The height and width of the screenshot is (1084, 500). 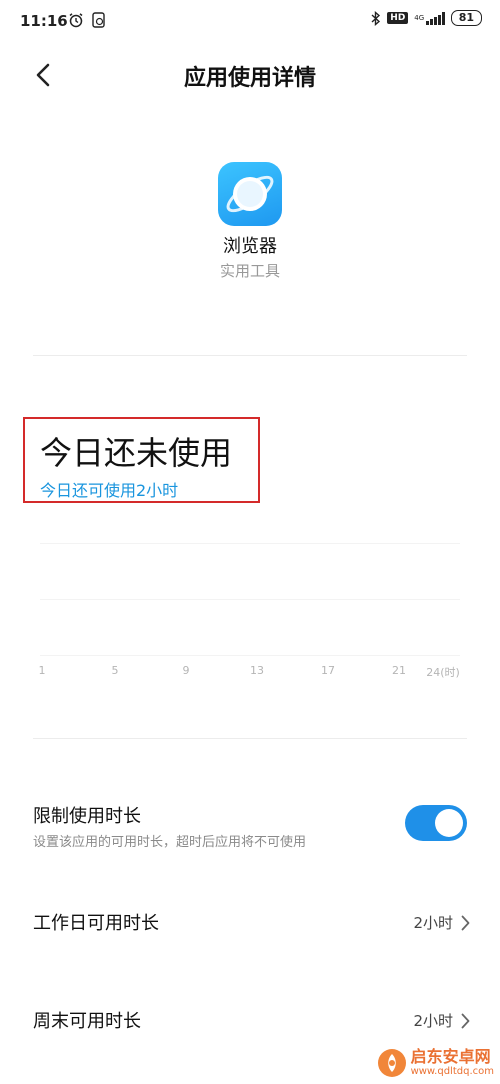 I want to click on weekday-limit-value: 2小时, so click(x=433, y=923).